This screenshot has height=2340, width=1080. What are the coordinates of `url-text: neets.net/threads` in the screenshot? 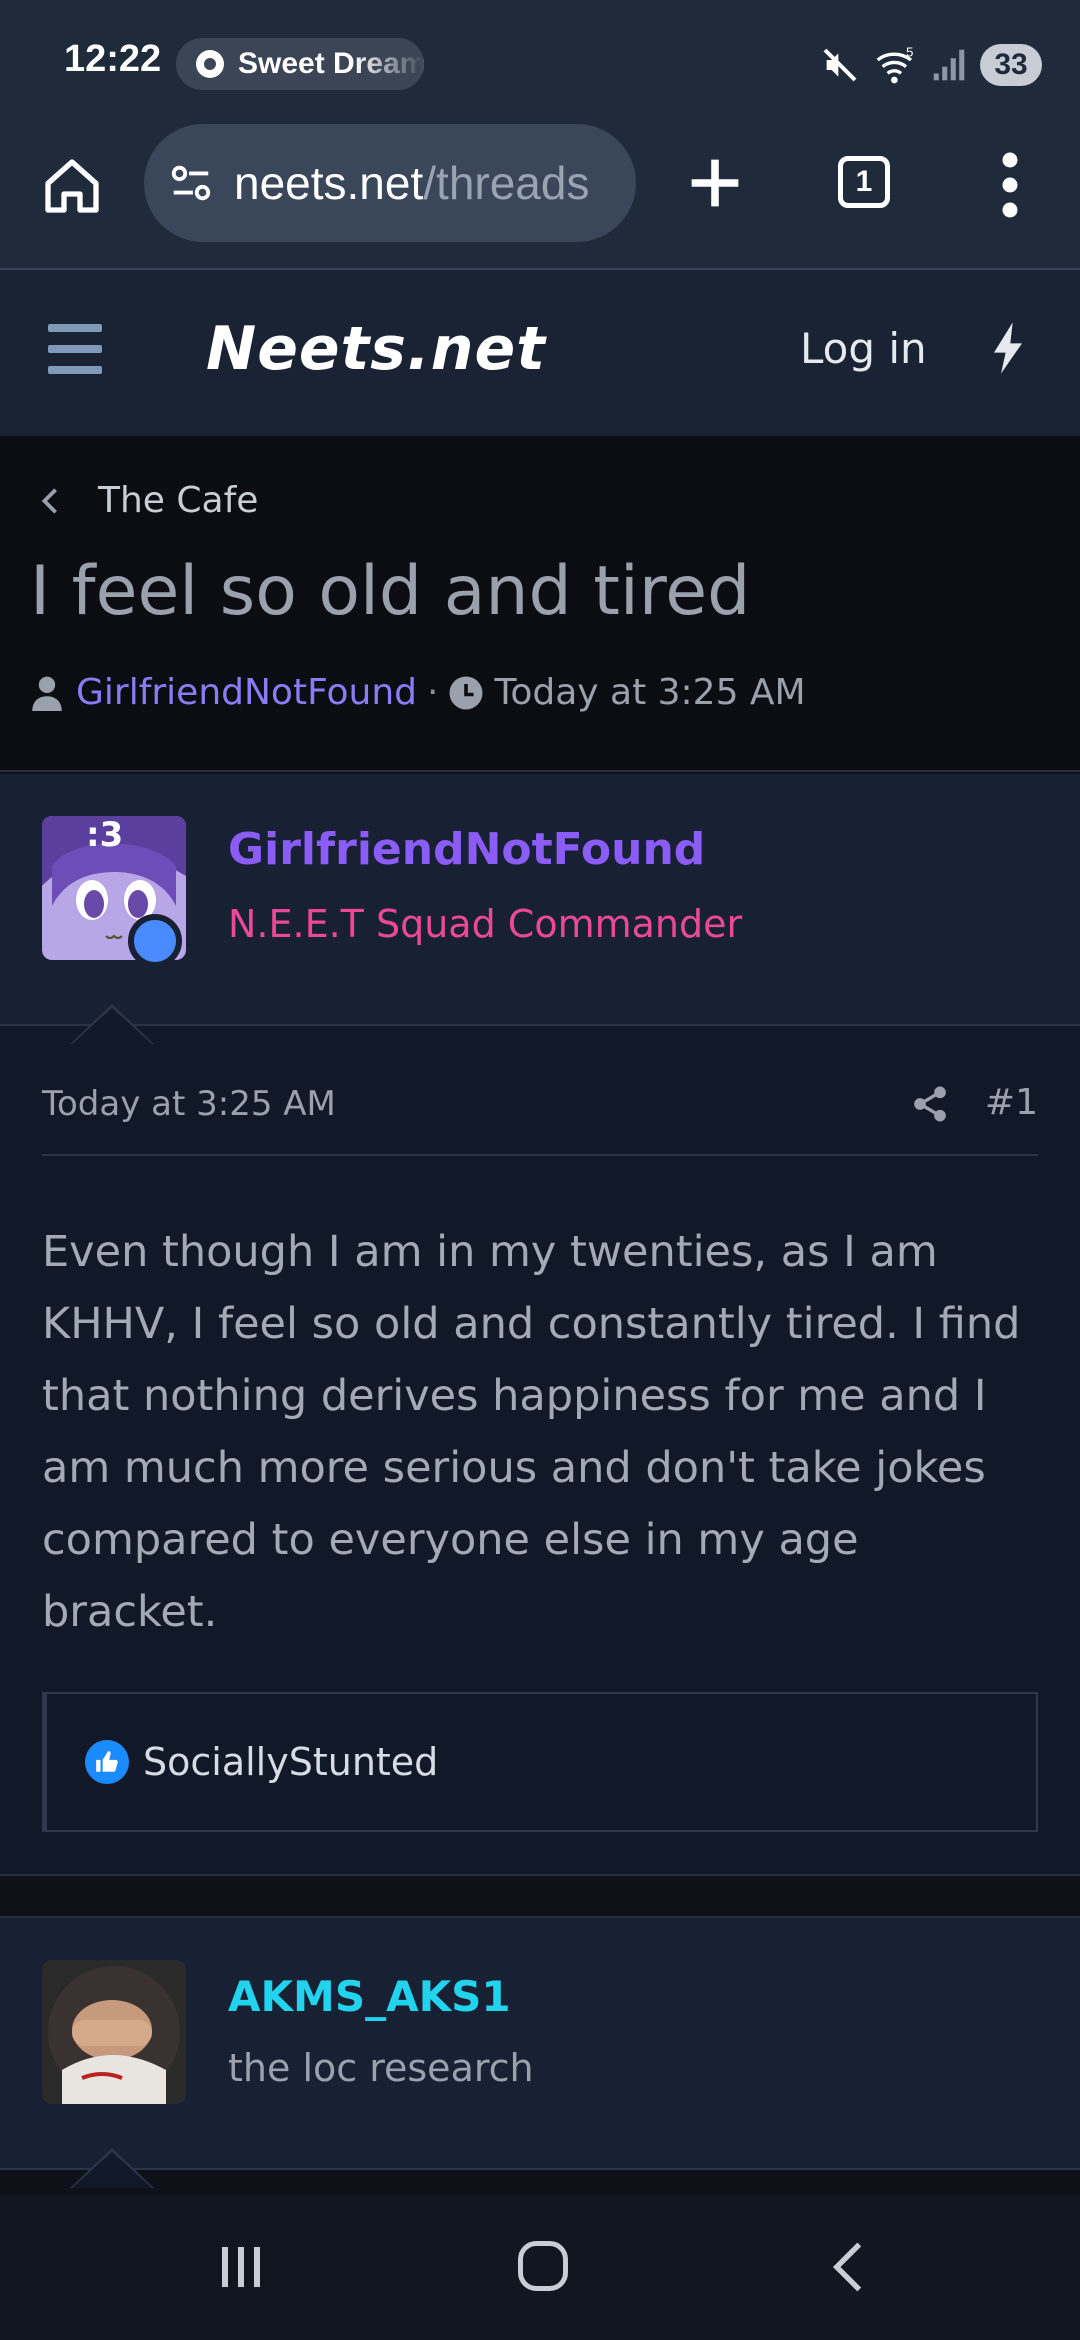 It's located at (411, 183).